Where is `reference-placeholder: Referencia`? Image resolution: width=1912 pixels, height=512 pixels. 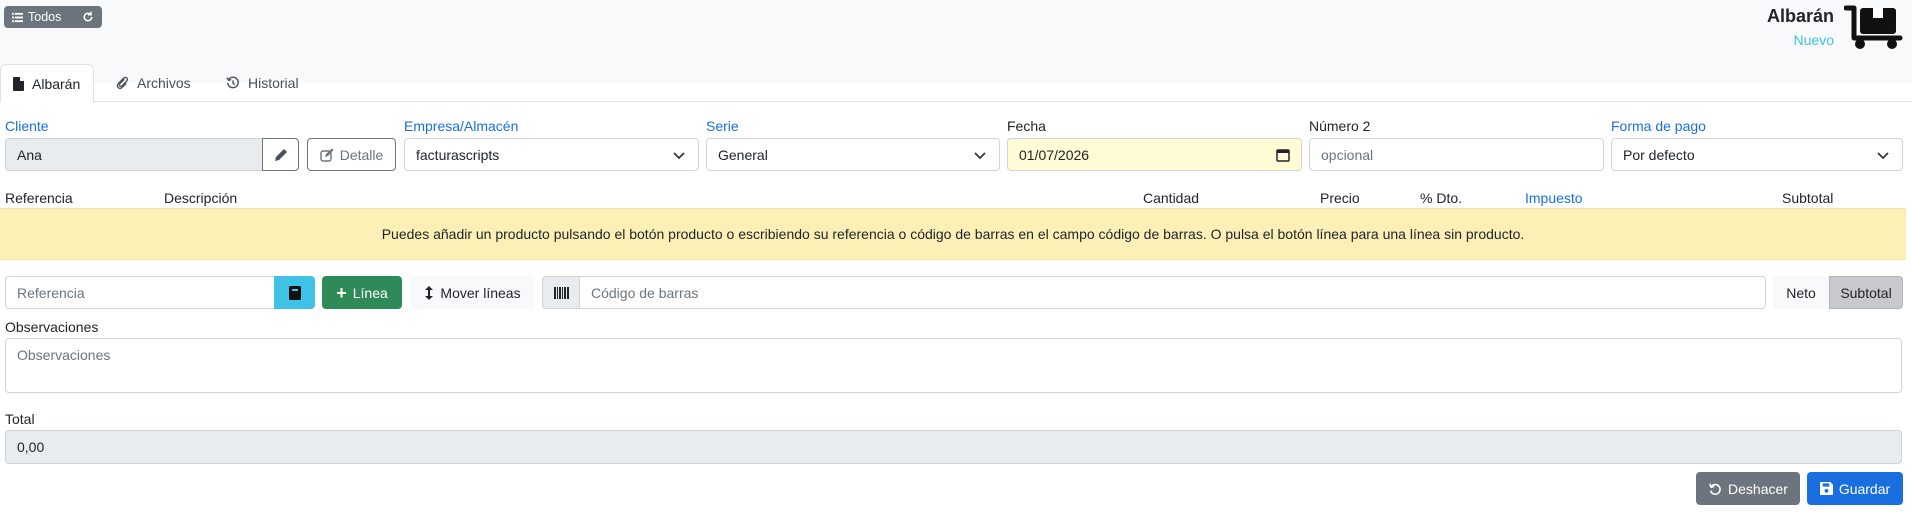 reference-placeholder: Referencia is located at coordinates (51, 292).